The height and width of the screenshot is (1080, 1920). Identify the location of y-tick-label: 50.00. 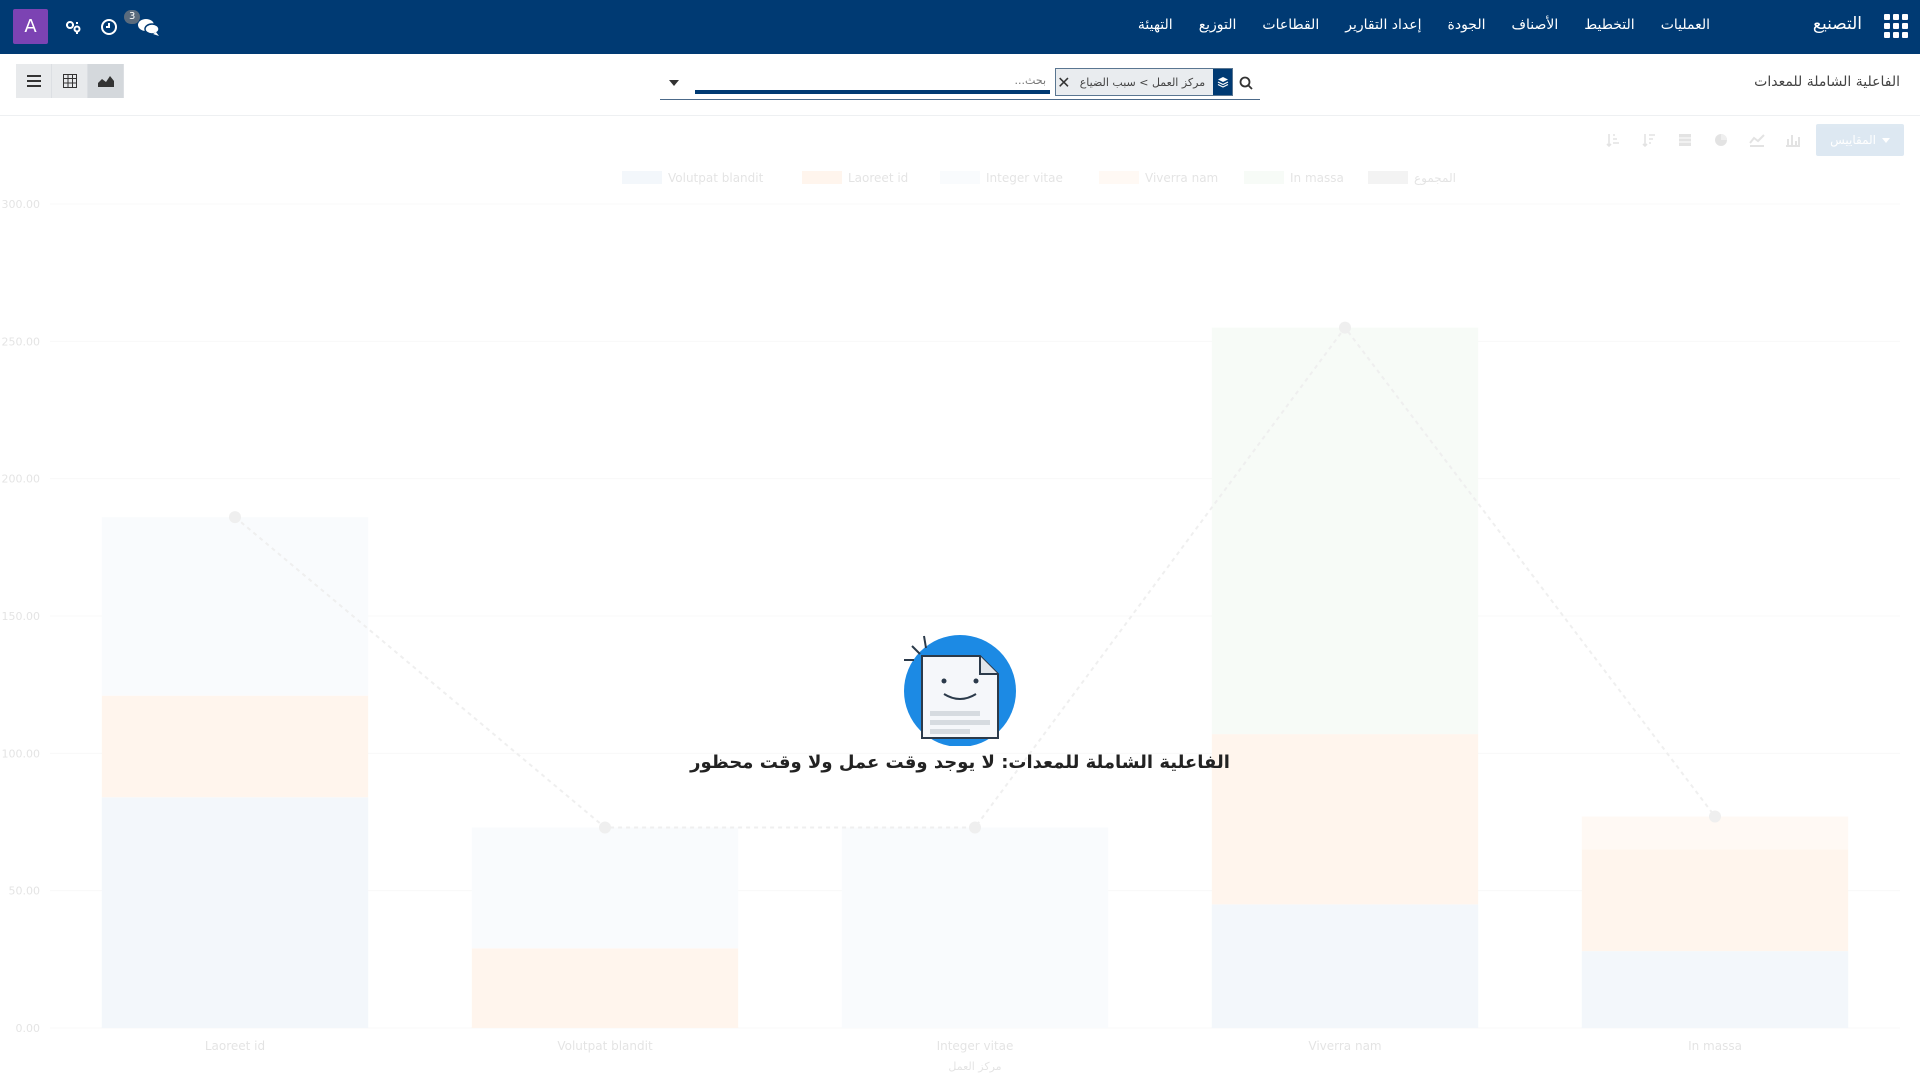
(25, 891).